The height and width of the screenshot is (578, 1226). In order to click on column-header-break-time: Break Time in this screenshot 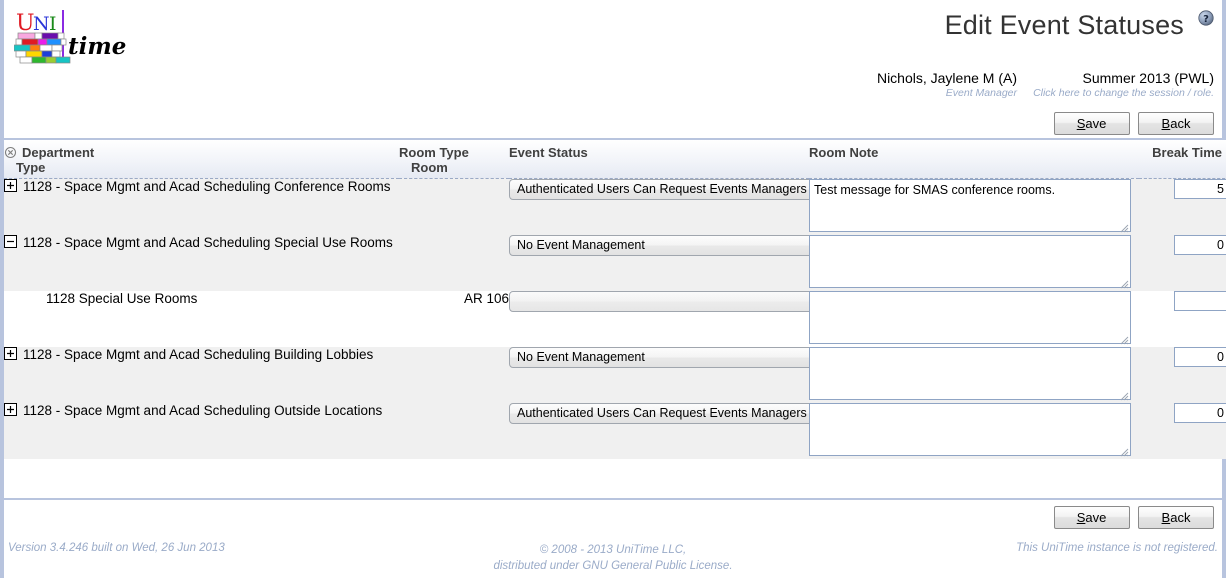, I will do `click(1182, 159)`.